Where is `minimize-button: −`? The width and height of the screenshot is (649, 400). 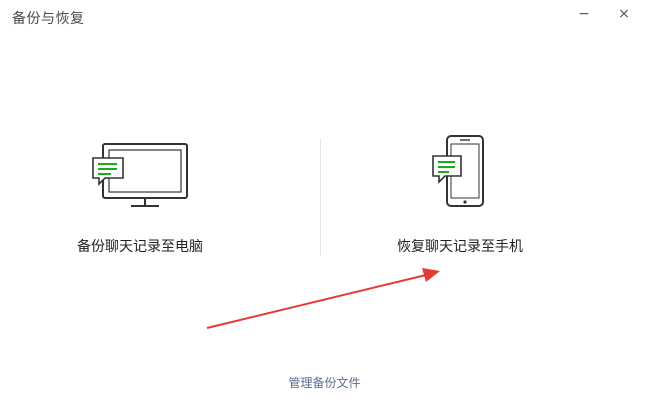 minimize-button: − is located at coordinates (584, 14).